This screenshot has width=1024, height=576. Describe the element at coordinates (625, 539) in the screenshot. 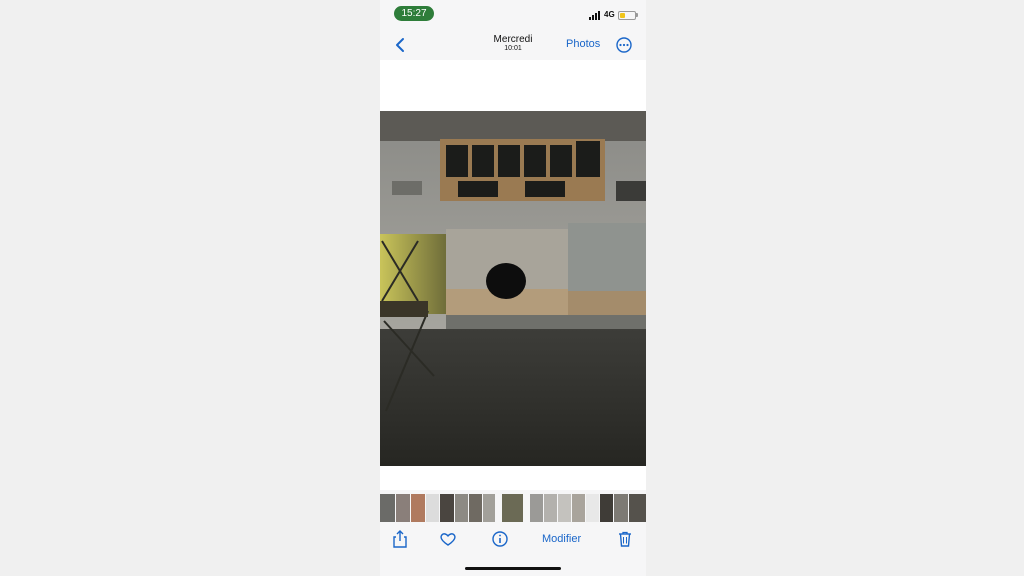

I see `trash-icon` at that location.